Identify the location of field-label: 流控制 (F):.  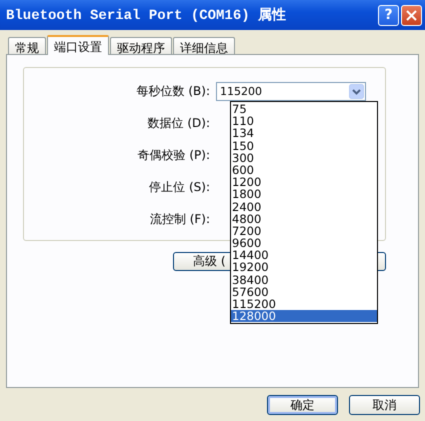
(179, 219).